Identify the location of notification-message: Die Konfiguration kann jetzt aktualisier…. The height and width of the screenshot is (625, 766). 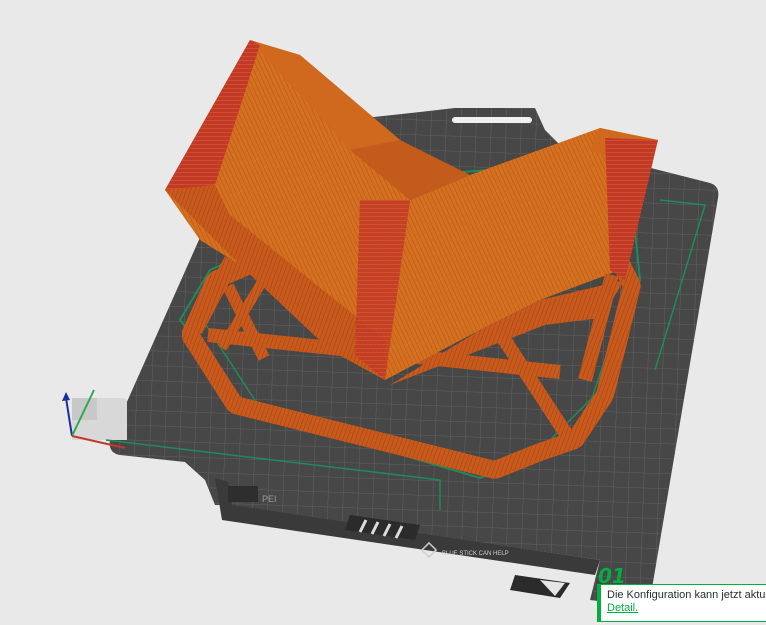
(686, 595).